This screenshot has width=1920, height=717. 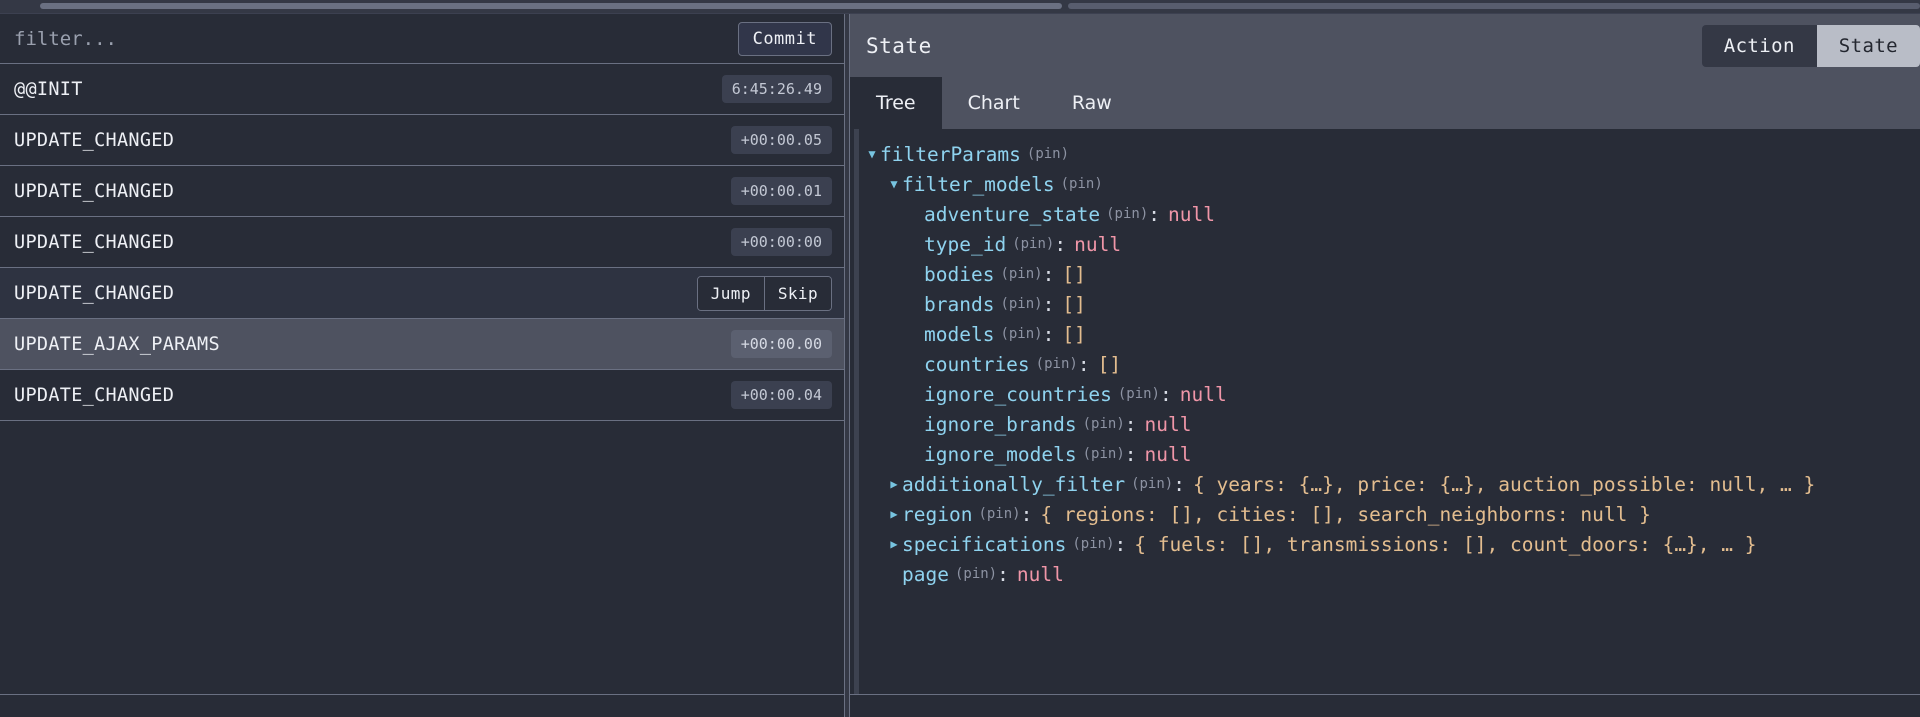 I want to click on action-name: UPDATE_AJAX_PARAMS, so click(x=117, y=344).